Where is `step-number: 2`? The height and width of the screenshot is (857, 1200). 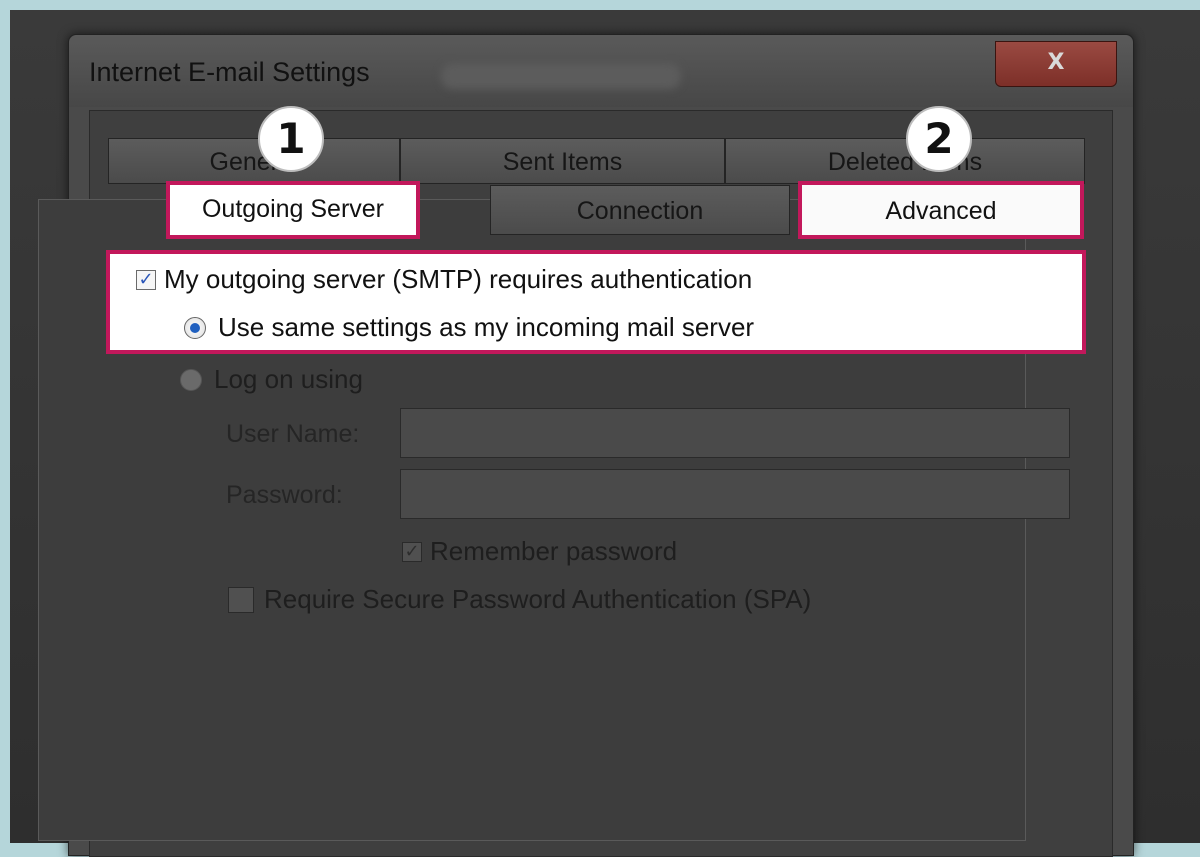
step-number: 2 is located at coordinates (939, 138).